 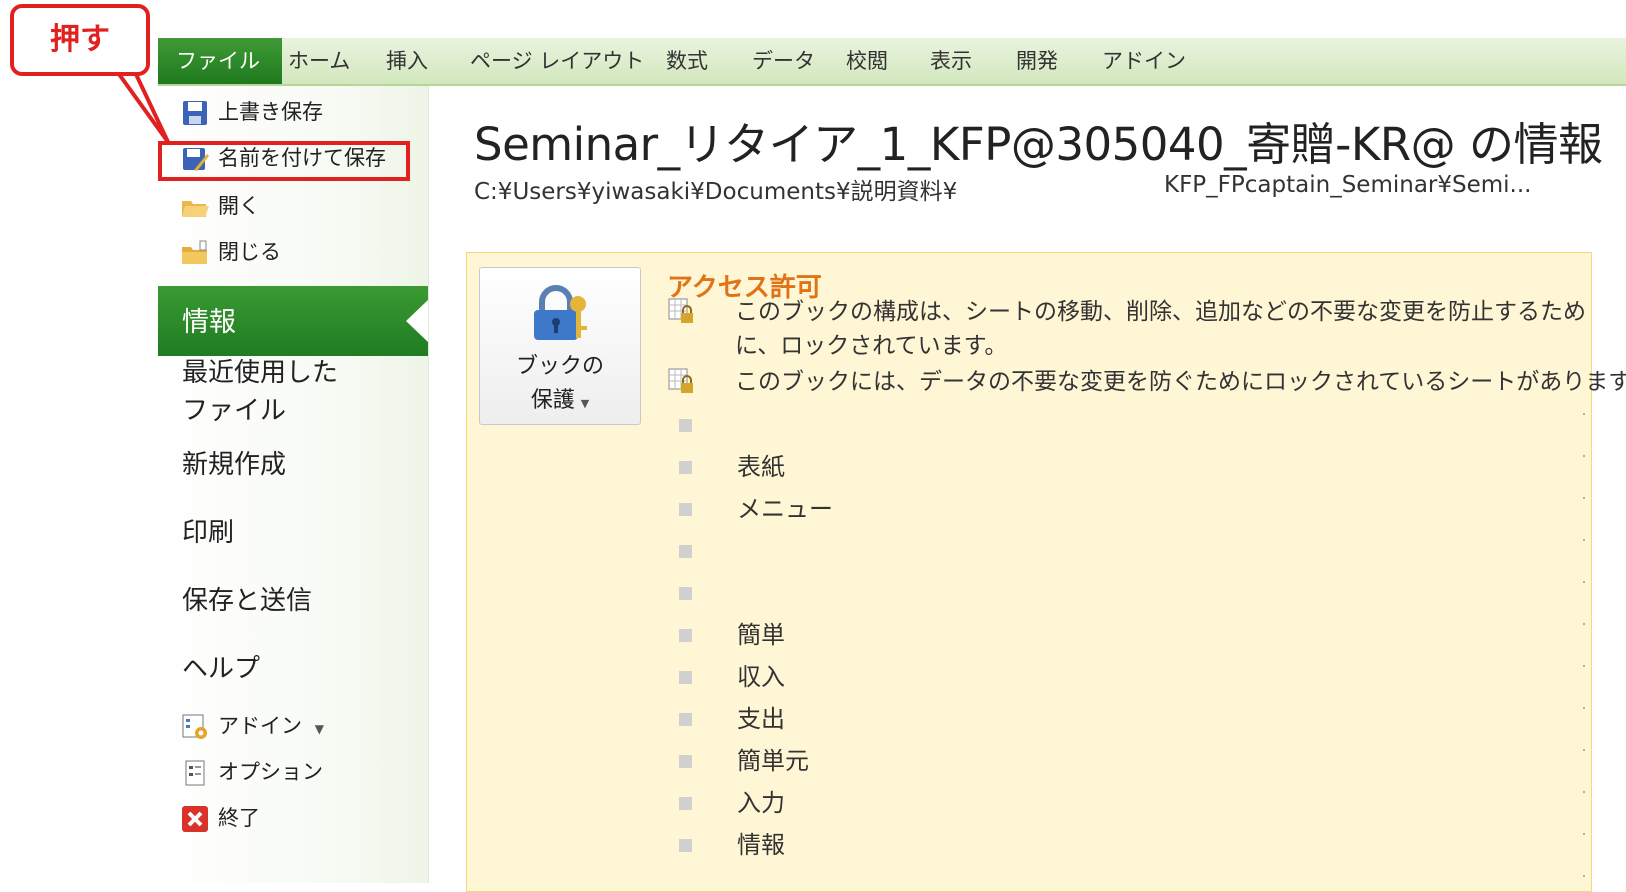 I want to click on sheet-name: 表紙, so click(x=761, y=467).